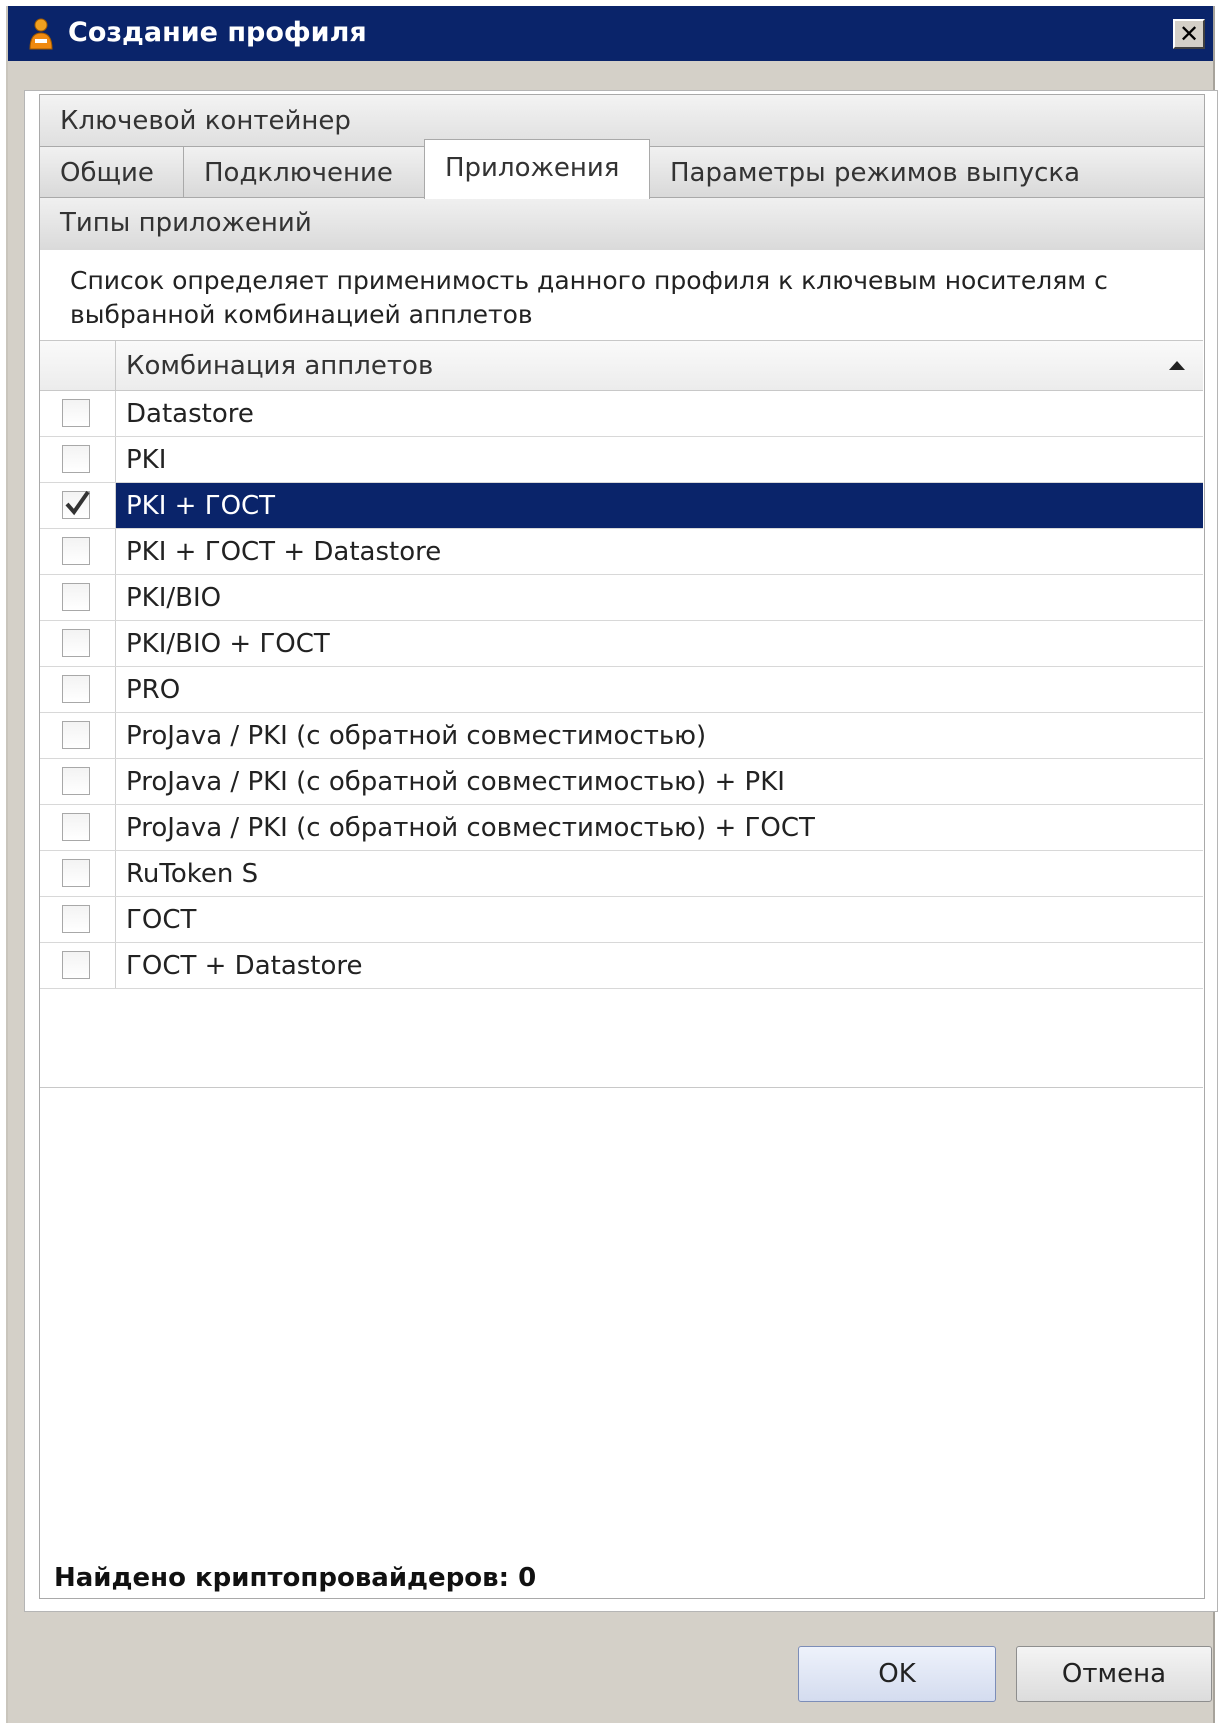 This screenshot has width=1221, height=1723. Describe the element at coordinates (201, 506) in the screenshot. I see `row-label: PKI + ГОСТ` at that location.